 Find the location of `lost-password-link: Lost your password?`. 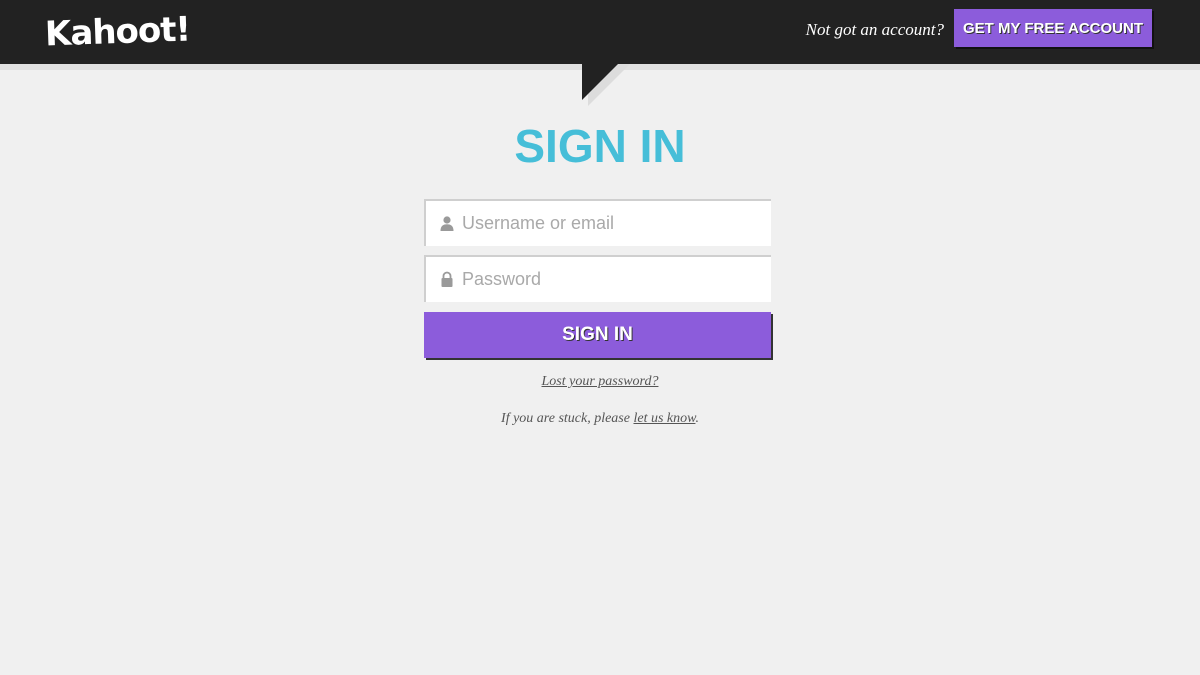

lost-password-link: Lost your password? is located at coordinates (600, 381).